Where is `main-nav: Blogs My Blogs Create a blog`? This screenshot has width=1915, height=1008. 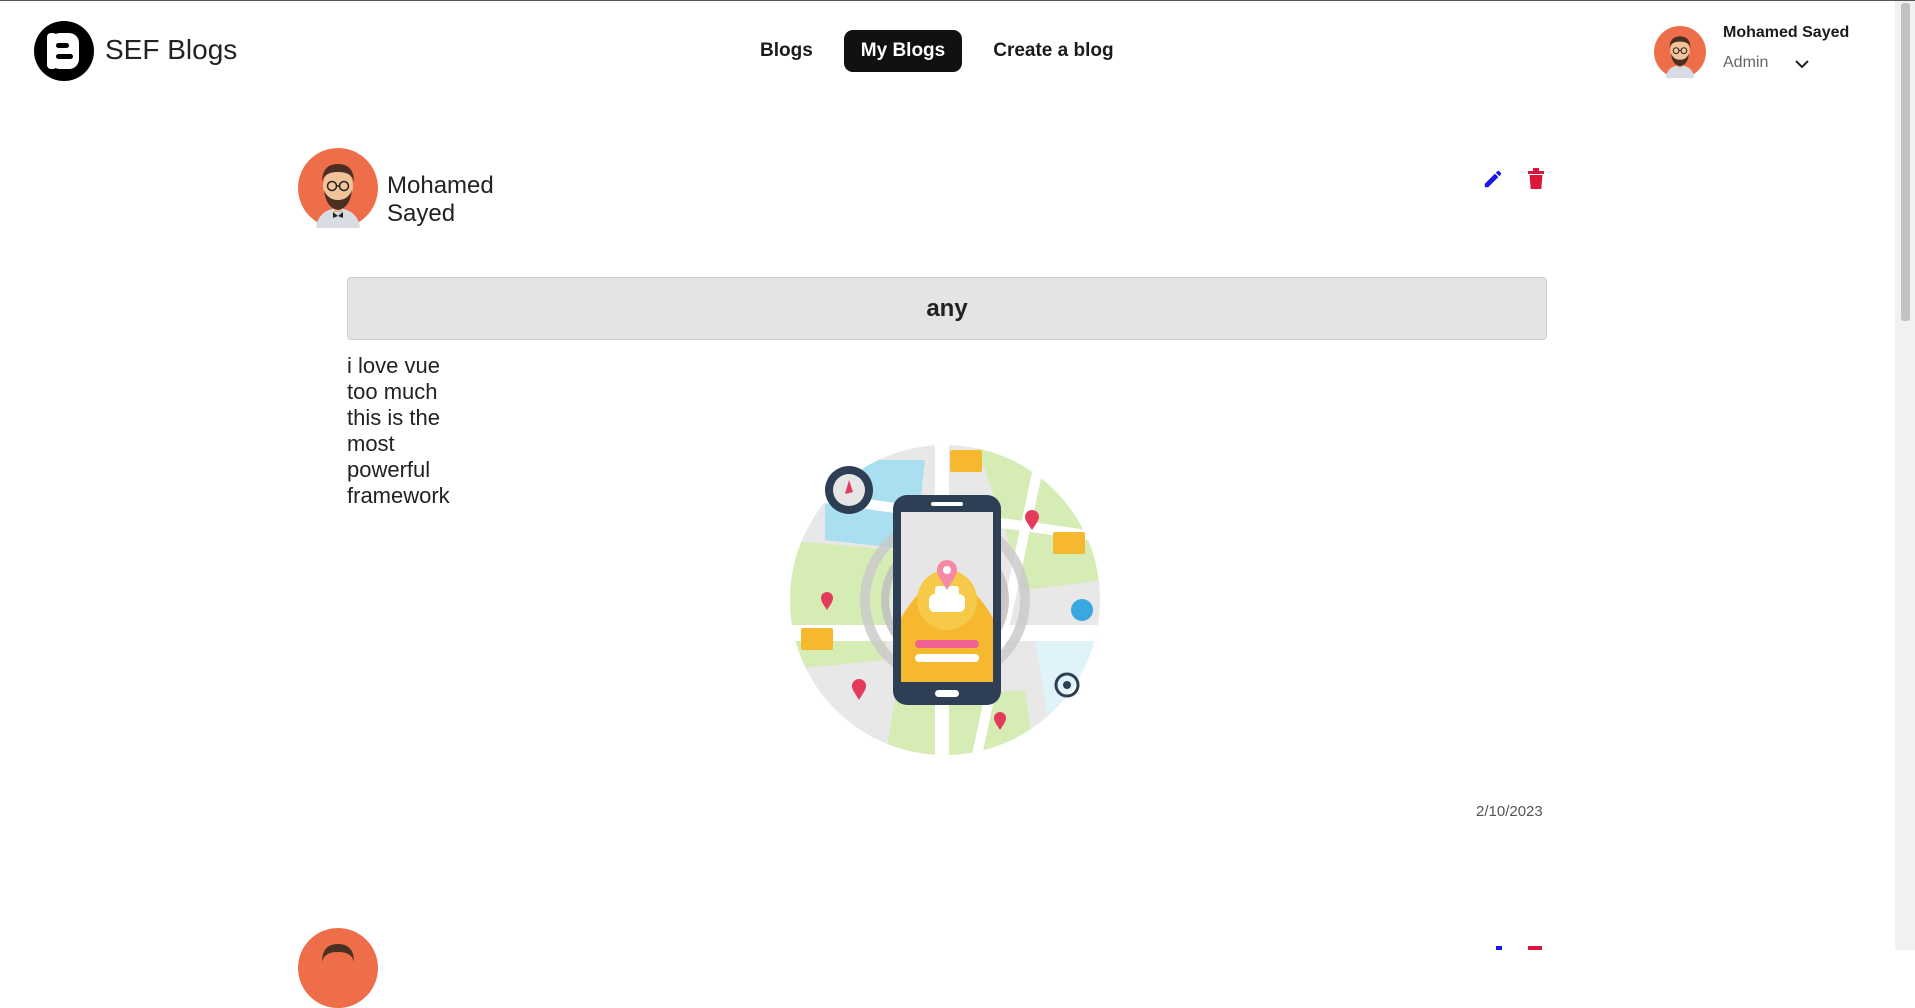 main-nav: Blogs My Blogs Create a blog is located at coordinates (937, 51).